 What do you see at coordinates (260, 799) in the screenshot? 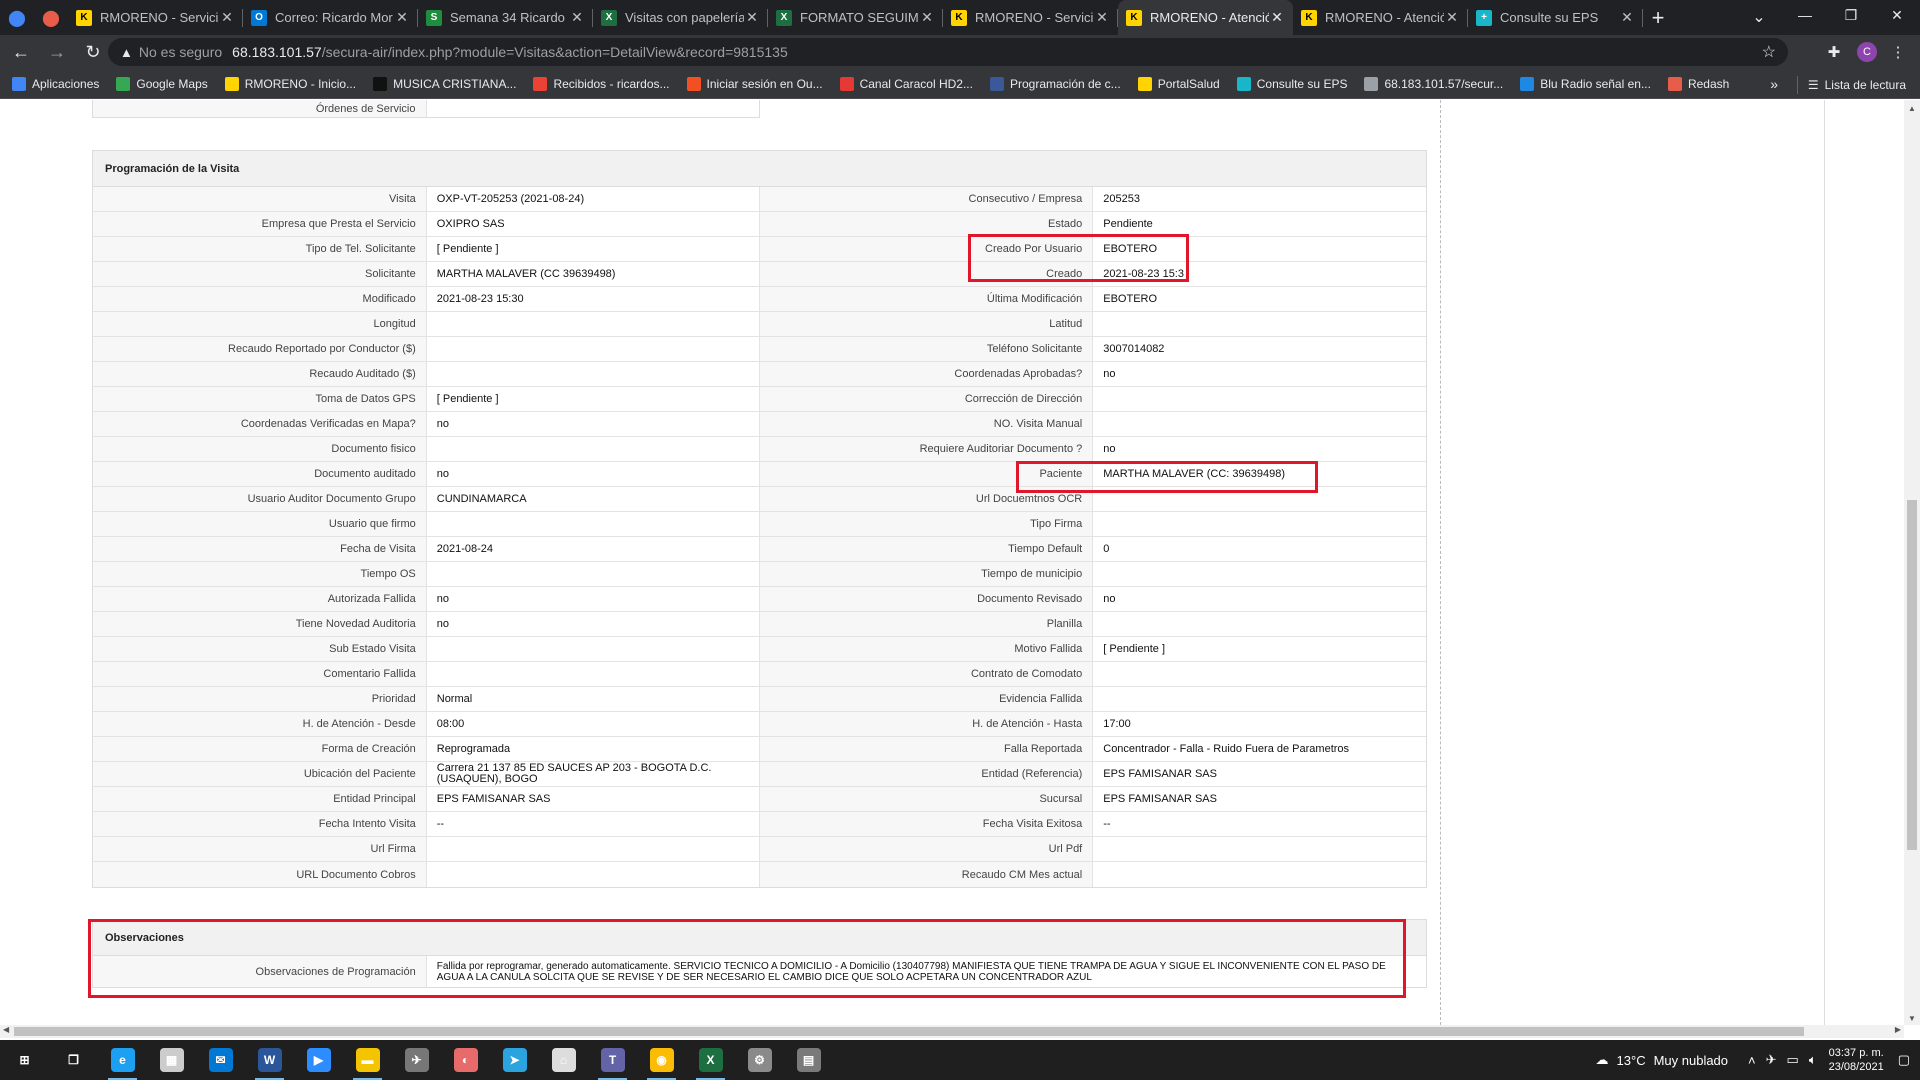
I see `field-label: Entidad Principal` at bounding box center [260, 799].